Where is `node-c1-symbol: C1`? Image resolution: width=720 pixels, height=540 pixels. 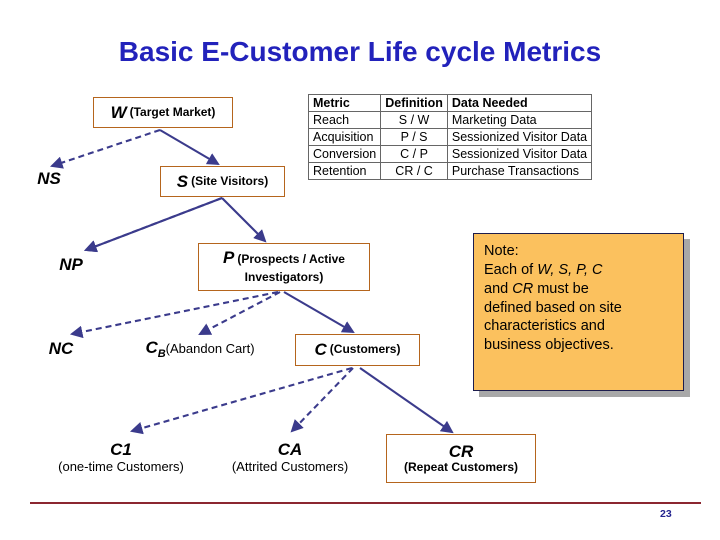 node-c1-symbol: C1 is located at coordinates (121, 449).